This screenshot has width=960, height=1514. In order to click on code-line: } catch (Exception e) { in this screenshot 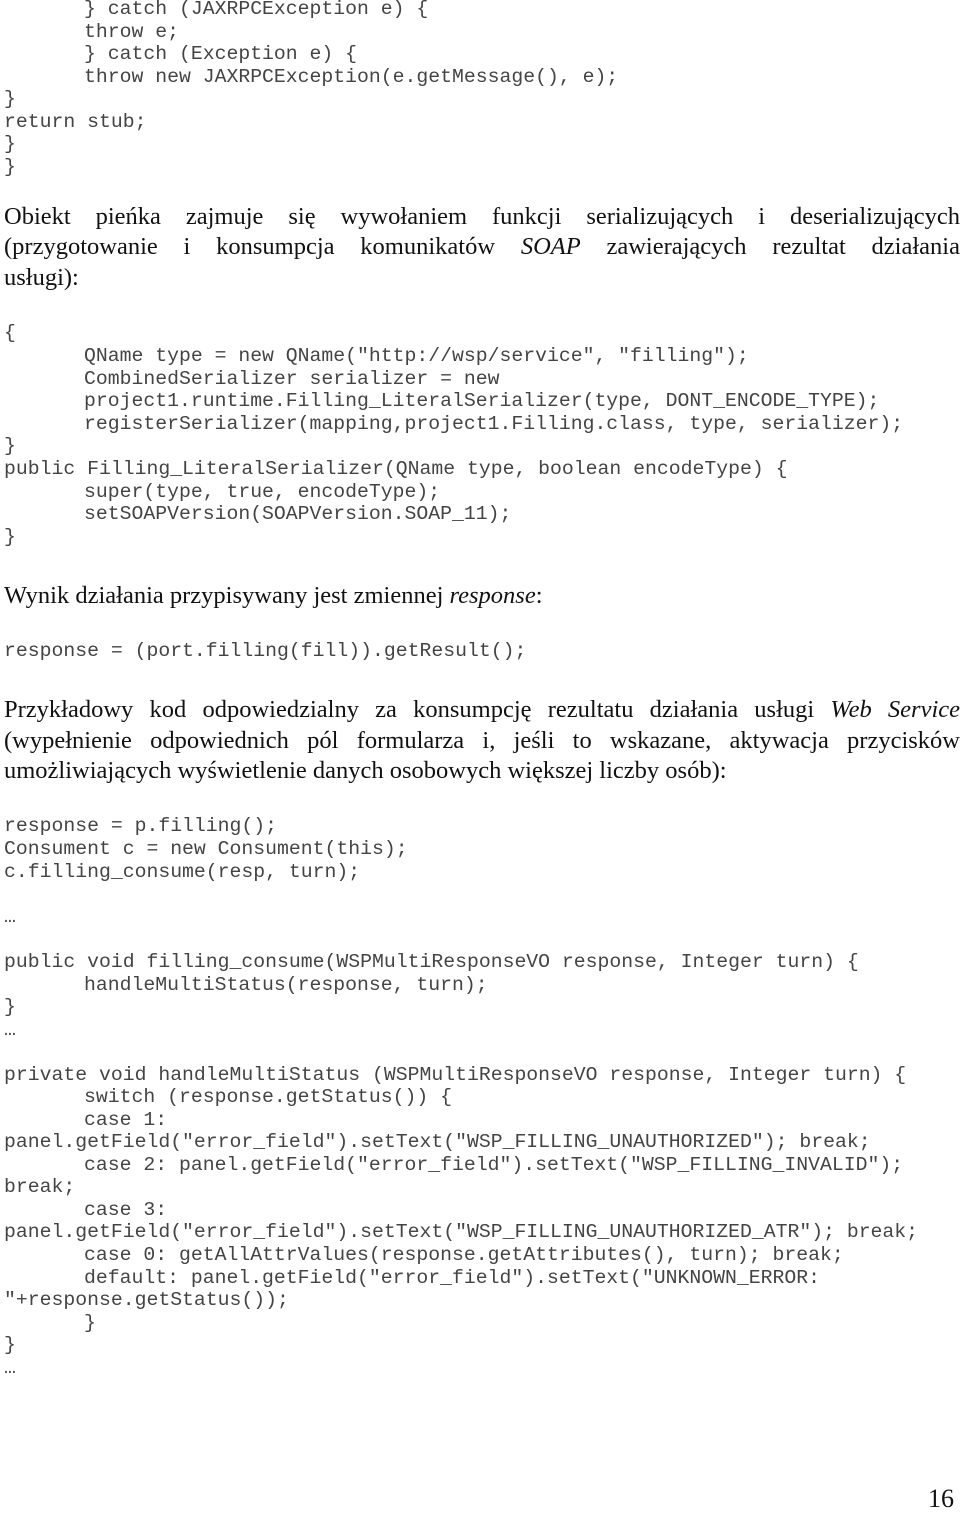, I will do `click(221, 54)`.